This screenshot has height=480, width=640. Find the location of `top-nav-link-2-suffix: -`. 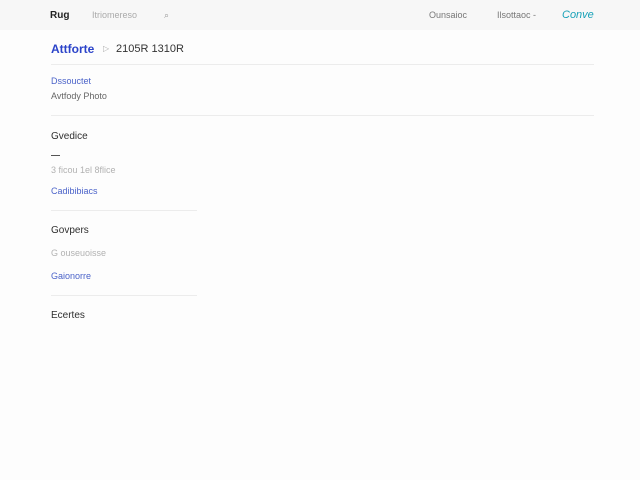

top-nav-link-2-suffix: - is located at coordinates (535, 15).